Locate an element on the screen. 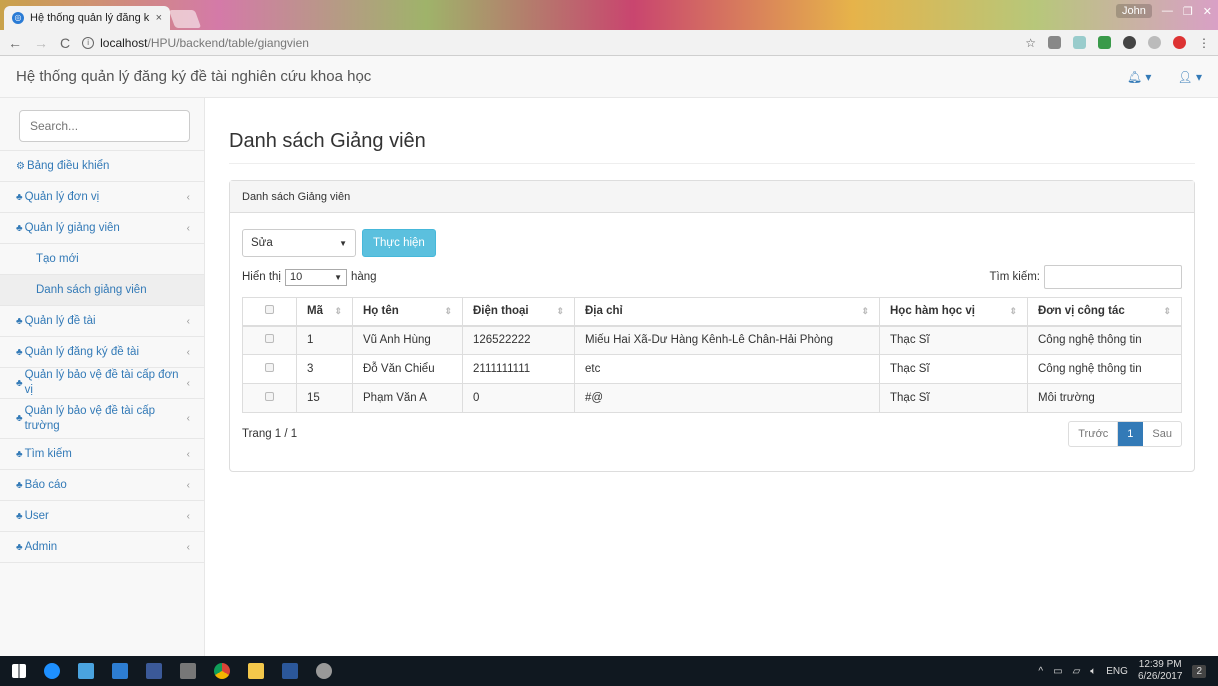 This screenshot has height=686, width=1218. caret-down-icon: ▼ is located at coordinates (343, 243).